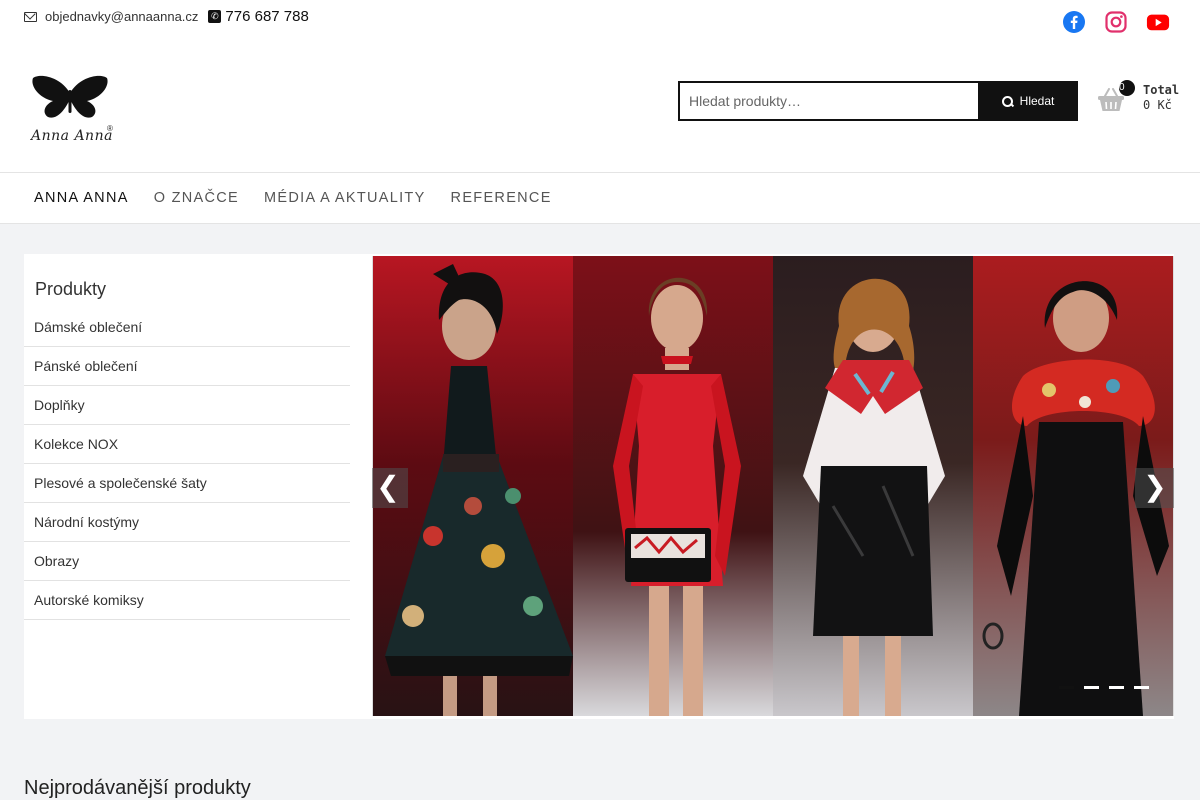 The image size is (1200, 800). I want to click on search-input, so click(828, 101).